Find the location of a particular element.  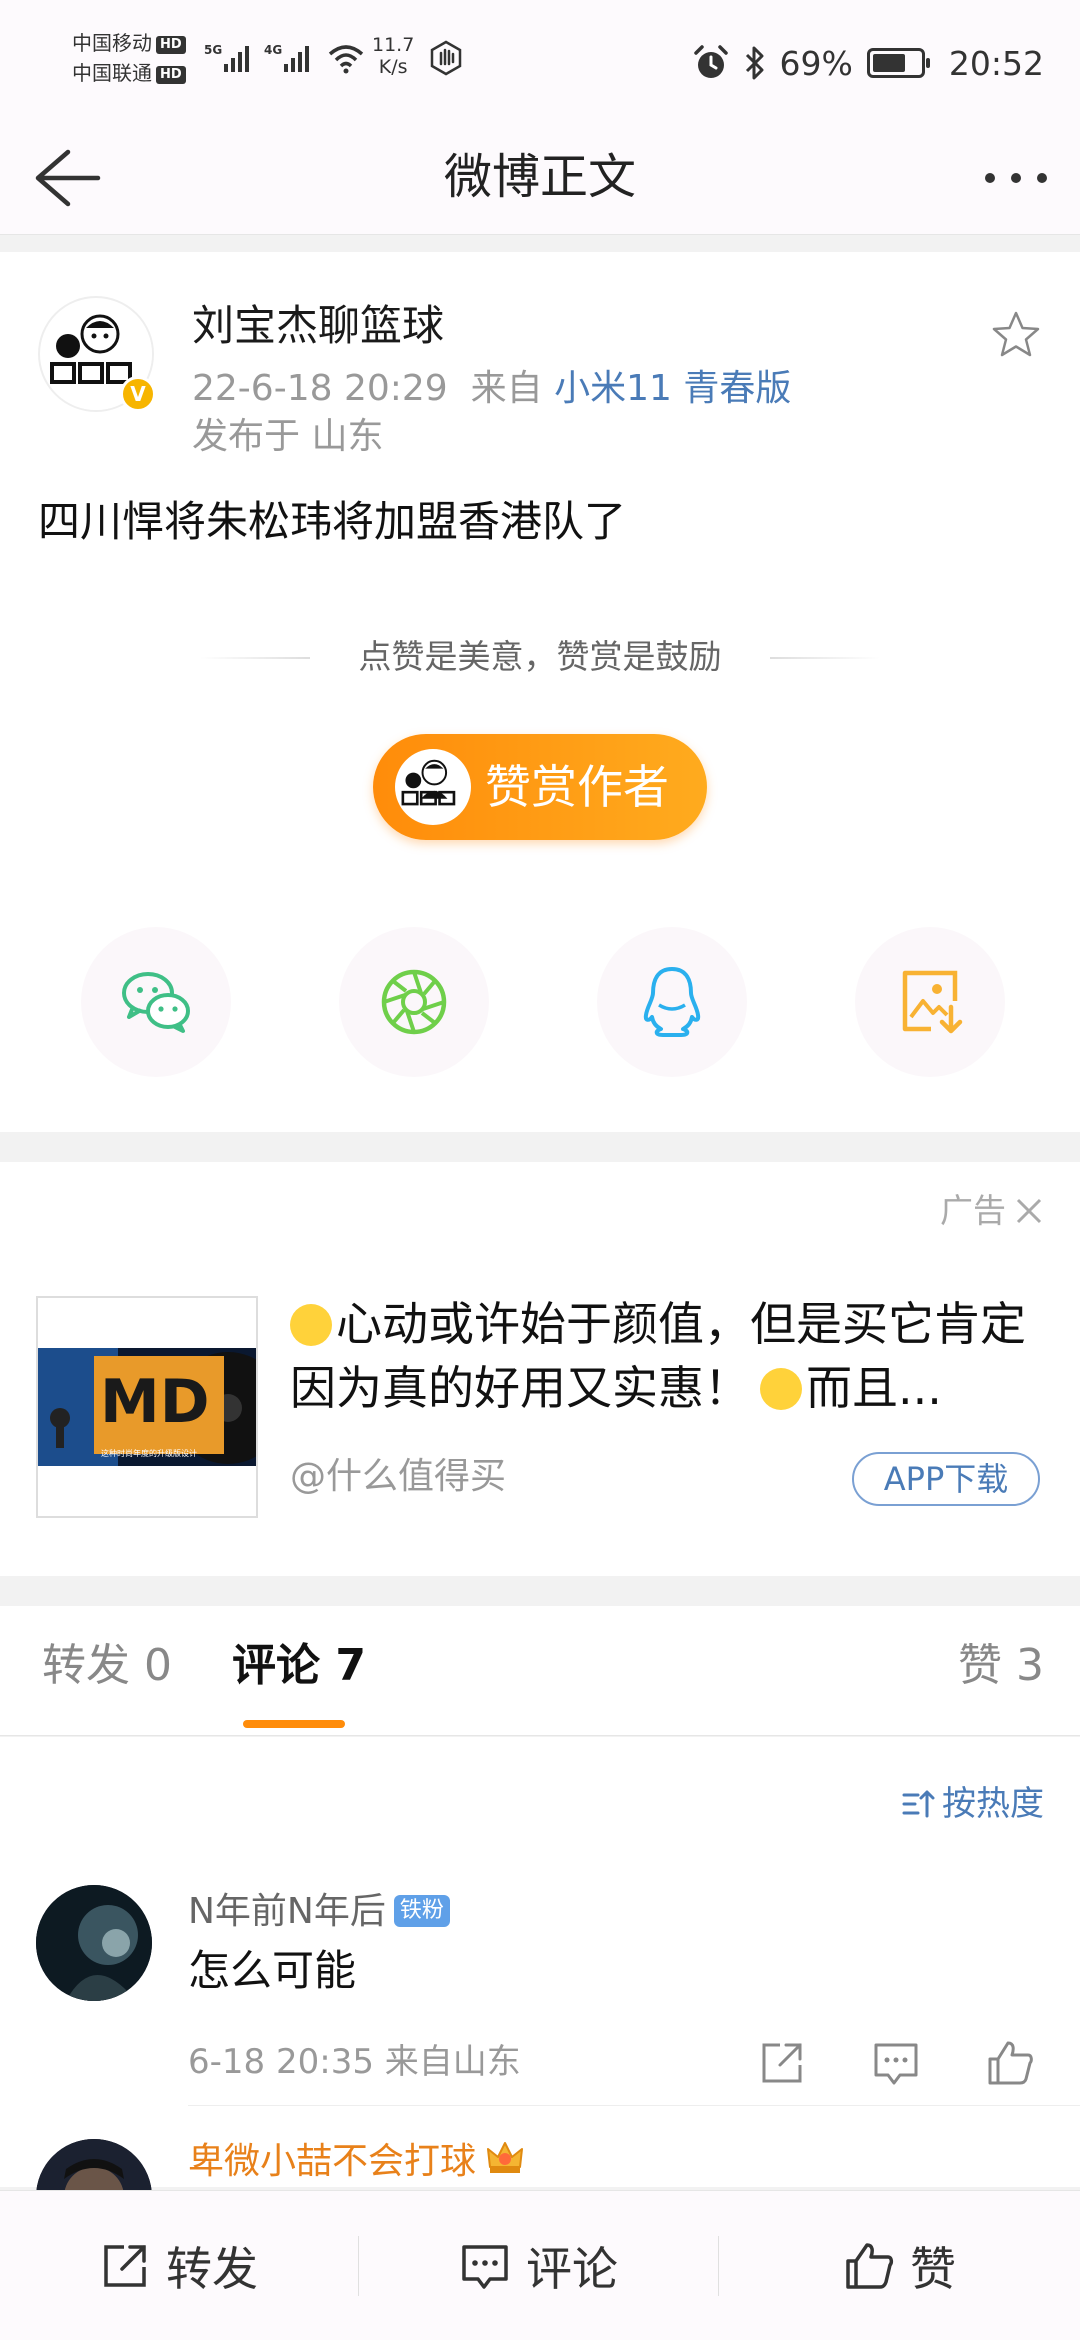

moments-icon is located at coordinates (414, 1002).